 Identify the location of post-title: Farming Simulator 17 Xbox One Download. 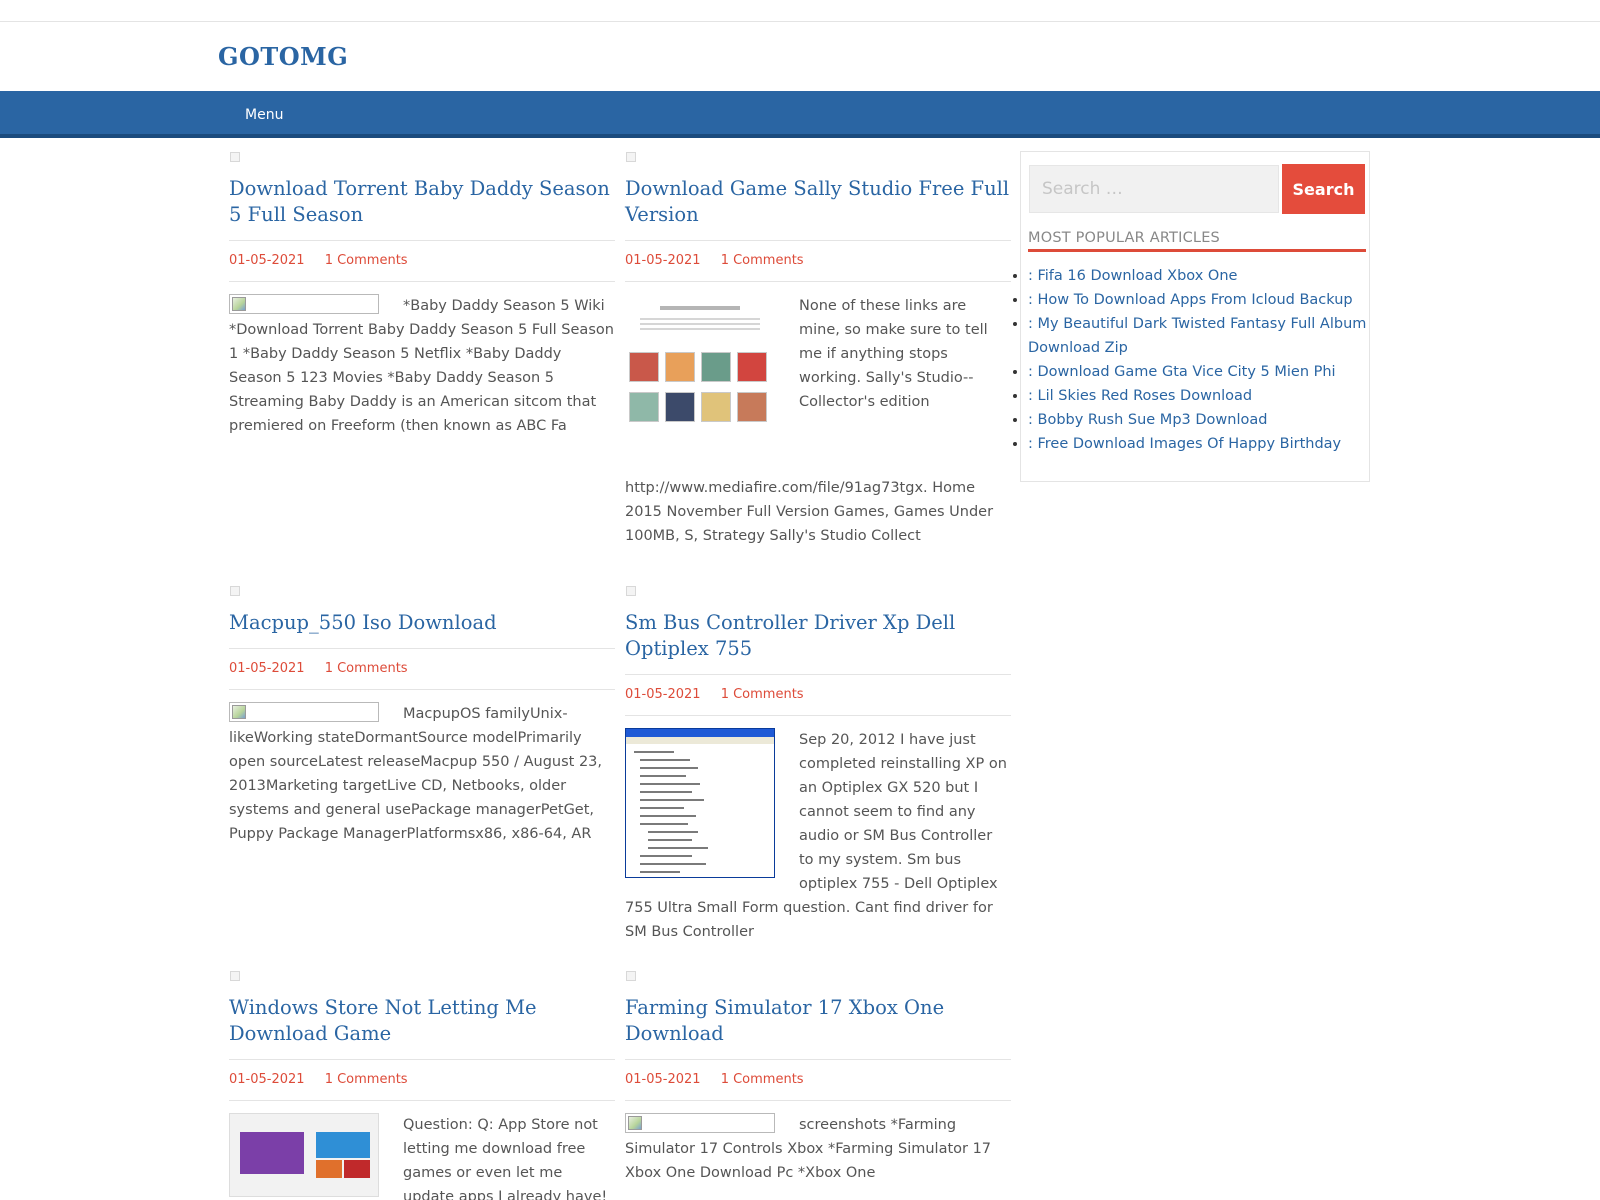
(818, 1021).